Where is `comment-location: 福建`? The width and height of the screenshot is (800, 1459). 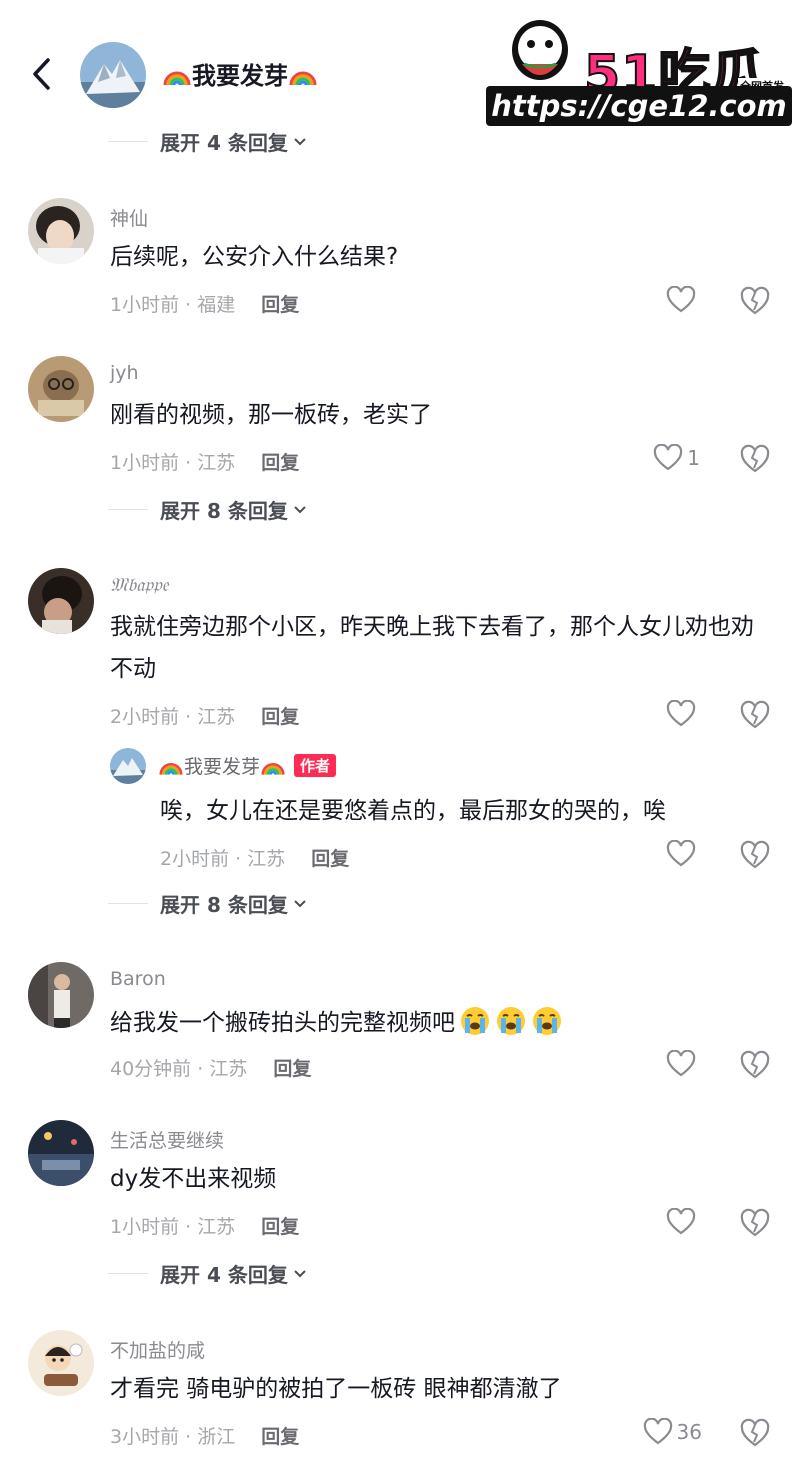
comment-location: 福建 is located at coordinates (216, 305).